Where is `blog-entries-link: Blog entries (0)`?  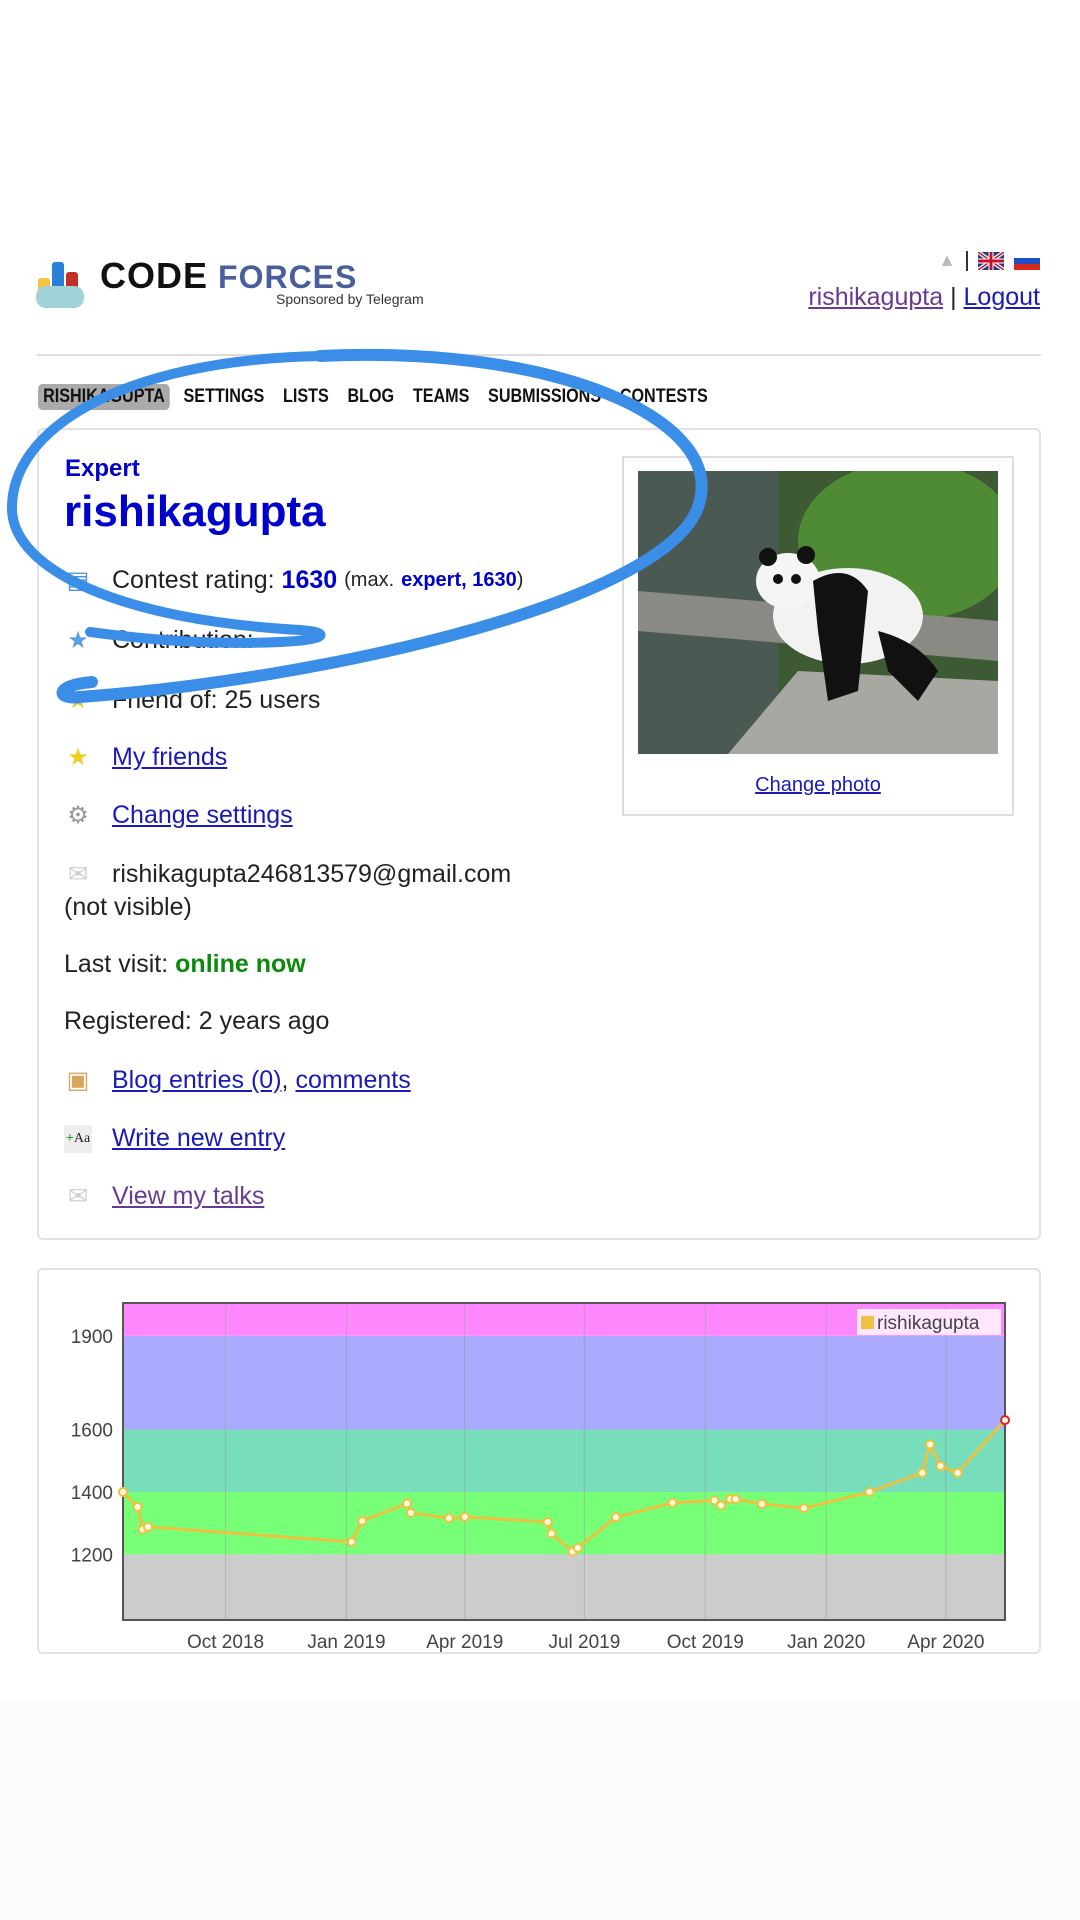
blog-entries-link: Blog entries (0) is located at coordinates (197, 1080).